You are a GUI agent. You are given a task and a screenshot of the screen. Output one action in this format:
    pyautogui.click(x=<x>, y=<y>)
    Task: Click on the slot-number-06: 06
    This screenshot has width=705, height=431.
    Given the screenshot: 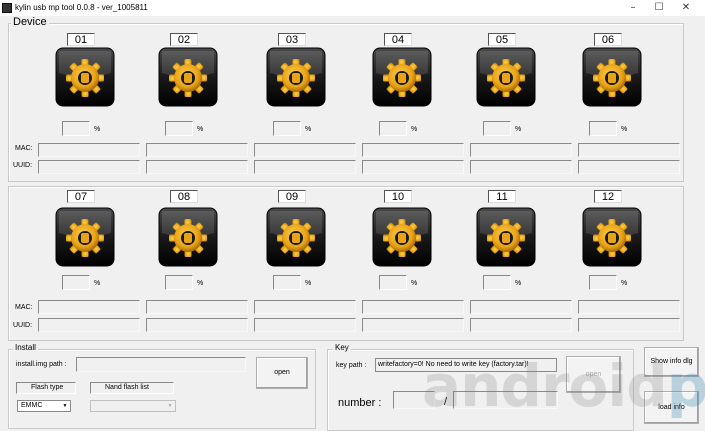 What is the action you would take?
    pyautogui.click(x=608, y=39)
    